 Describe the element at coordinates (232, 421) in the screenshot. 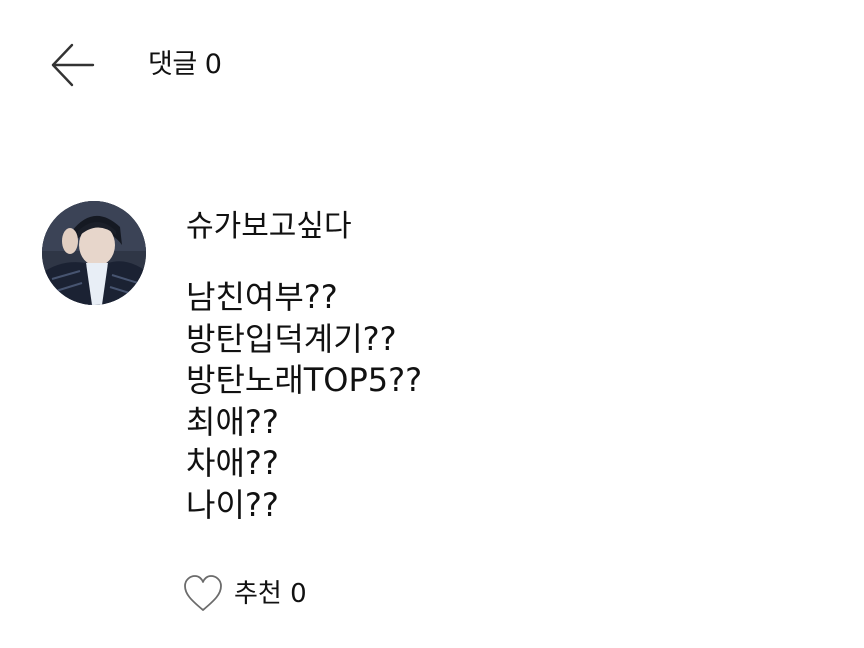

I see `comment-line: 최애??` at that location.